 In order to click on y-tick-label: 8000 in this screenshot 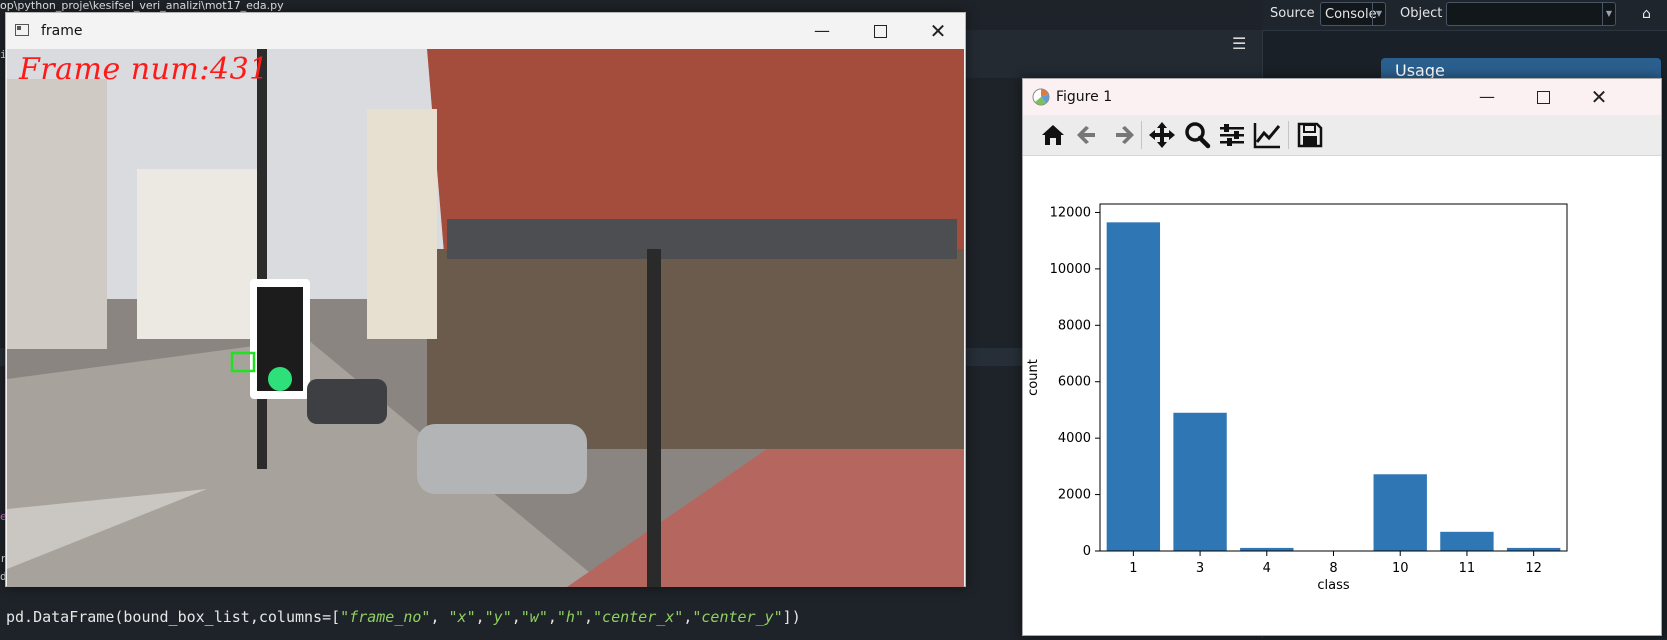, I will do `click(1074, 325)`.